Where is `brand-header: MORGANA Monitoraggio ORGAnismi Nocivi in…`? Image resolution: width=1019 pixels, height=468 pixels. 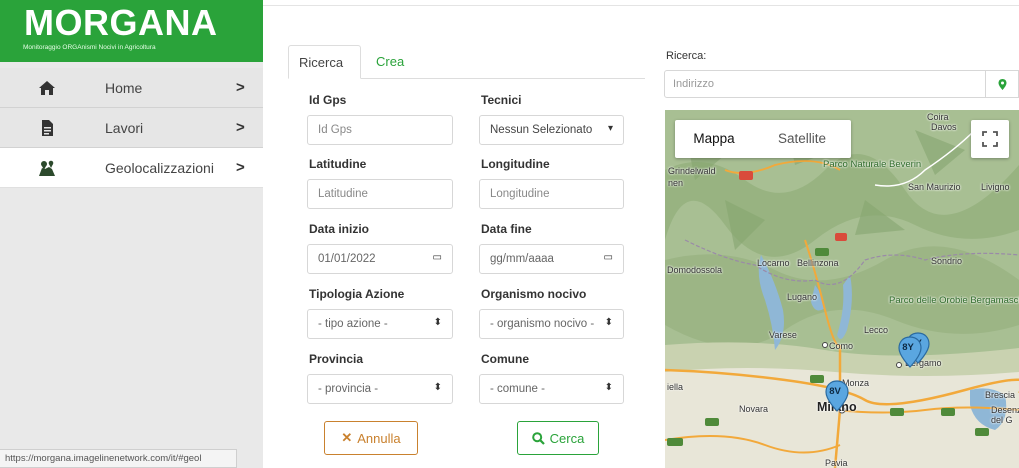
brand-header: MORGANA Monitoraggio ORGAnismi Nocivi in… is located at coordinates (131, 31).